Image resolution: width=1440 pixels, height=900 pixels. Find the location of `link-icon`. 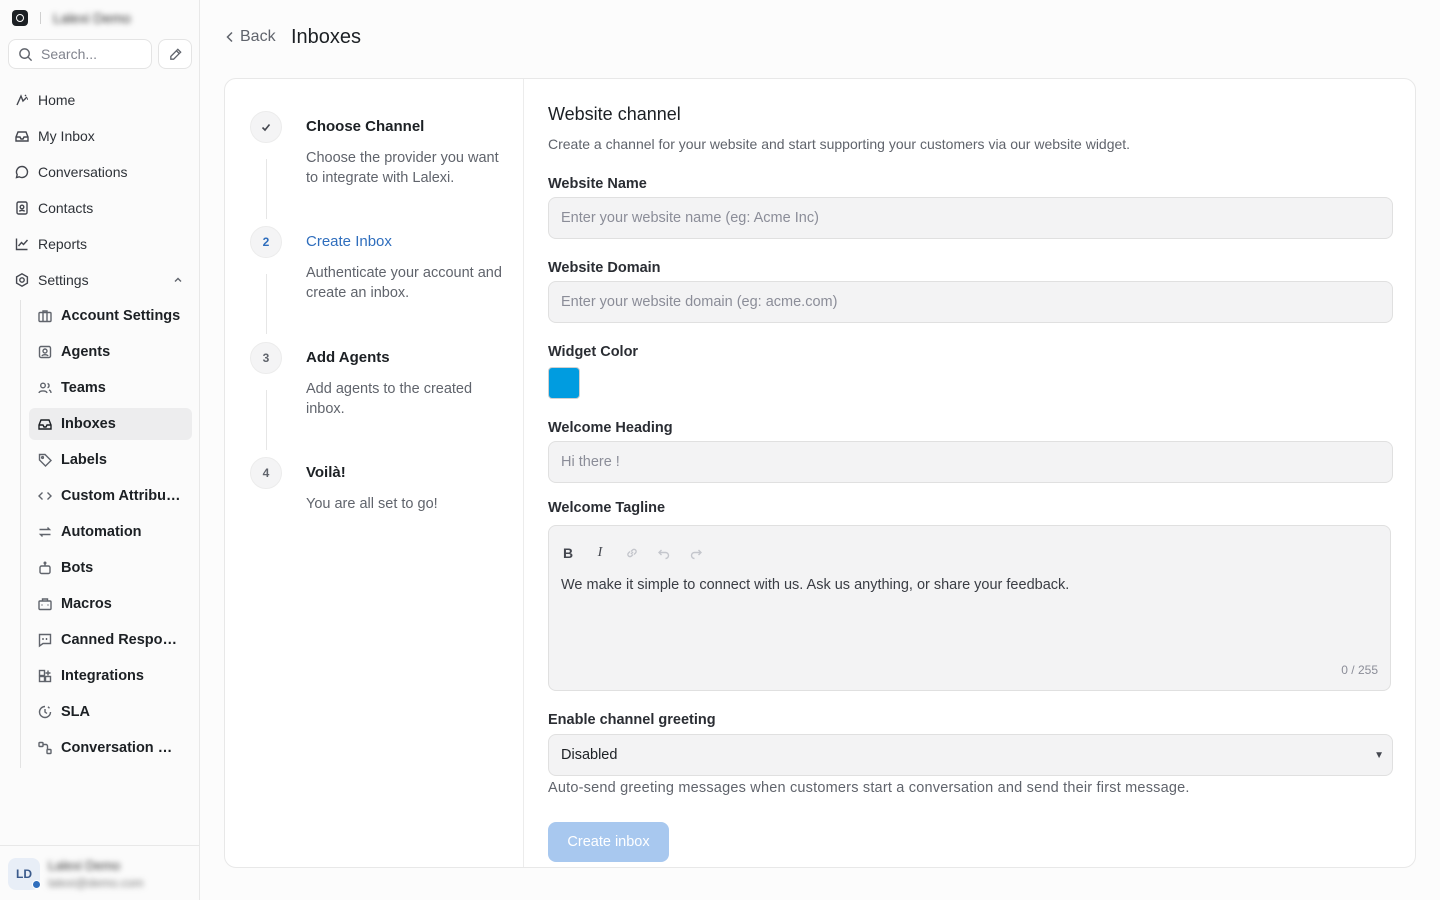

link-icon is located at coordinates (632, 553).